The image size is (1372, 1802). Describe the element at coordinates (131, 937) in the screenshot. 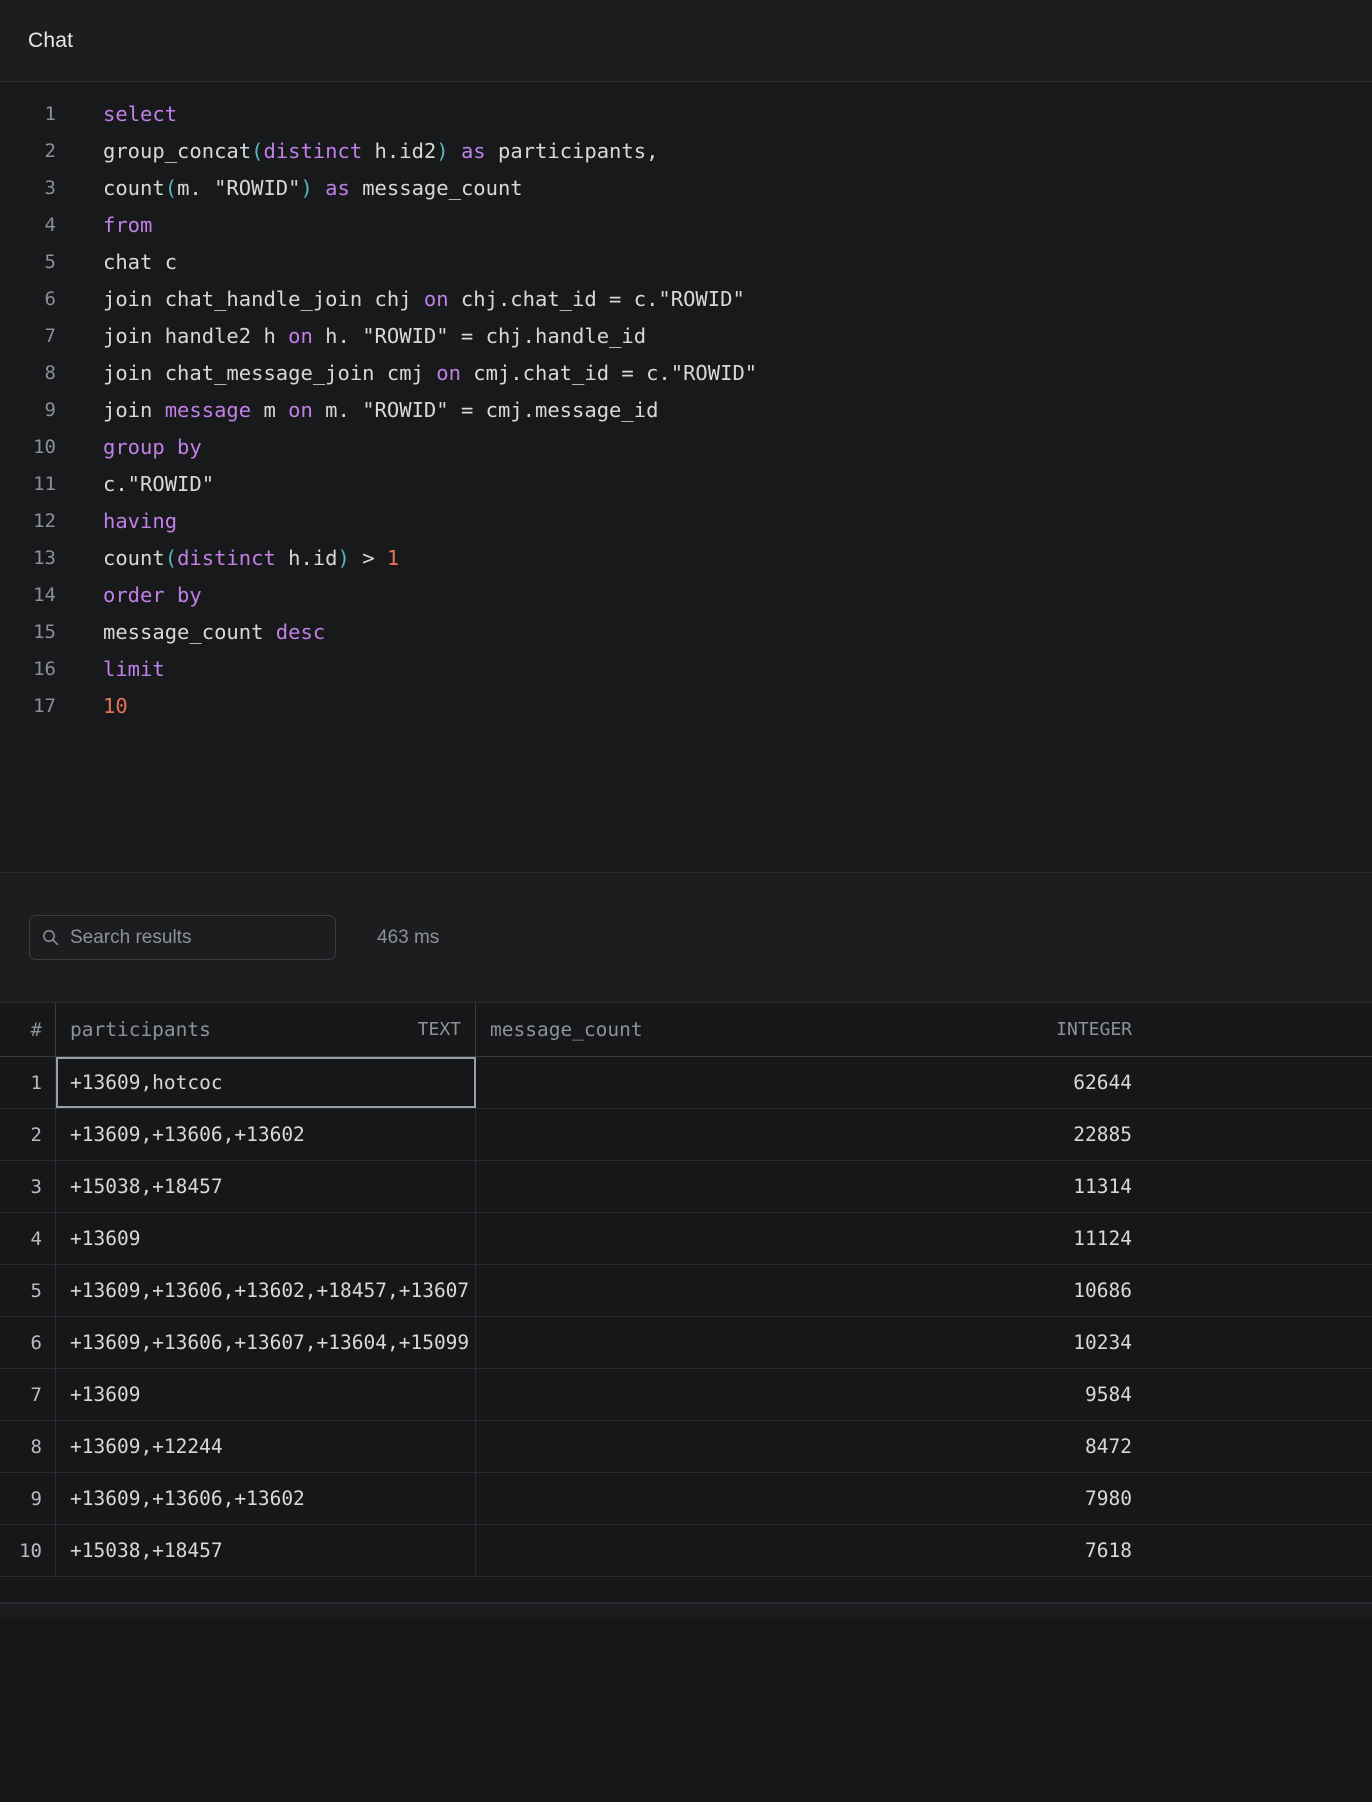

I see `search-placeholder-text: Search results` at that location.